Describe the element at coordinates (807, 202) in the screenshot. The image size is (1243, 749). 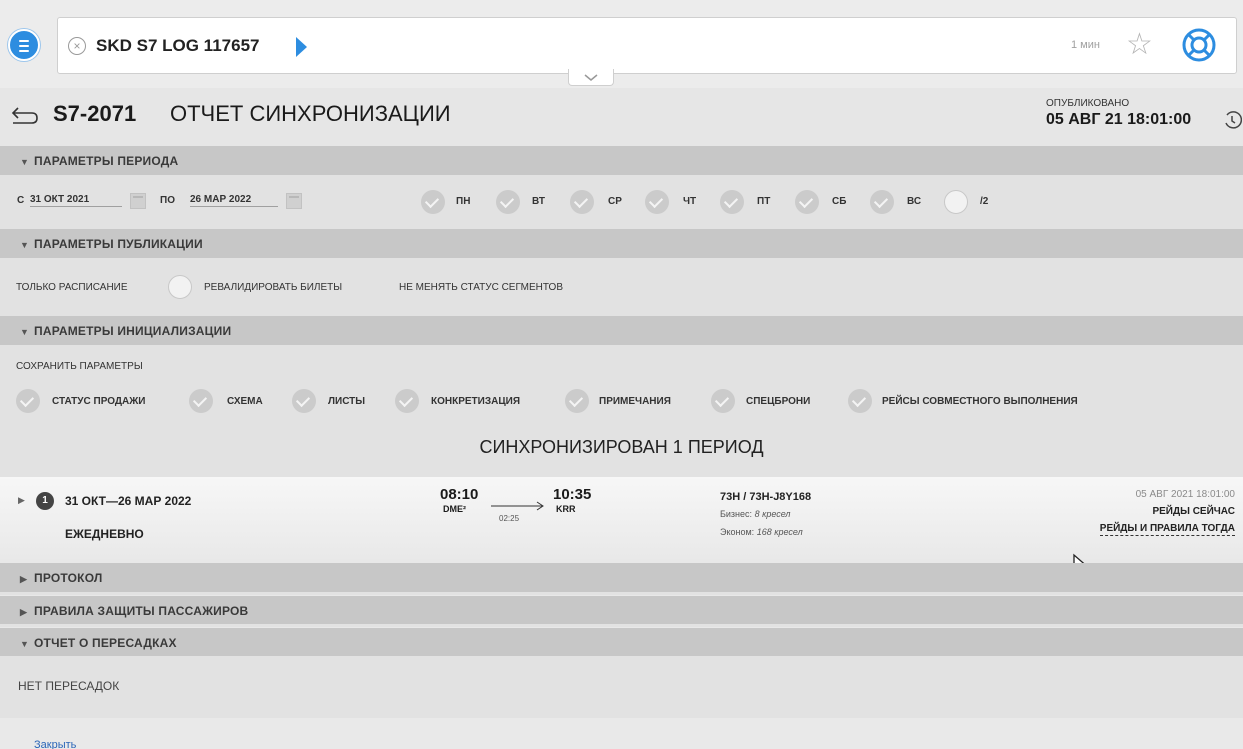
I see `day-checkbox-sat` at that location.